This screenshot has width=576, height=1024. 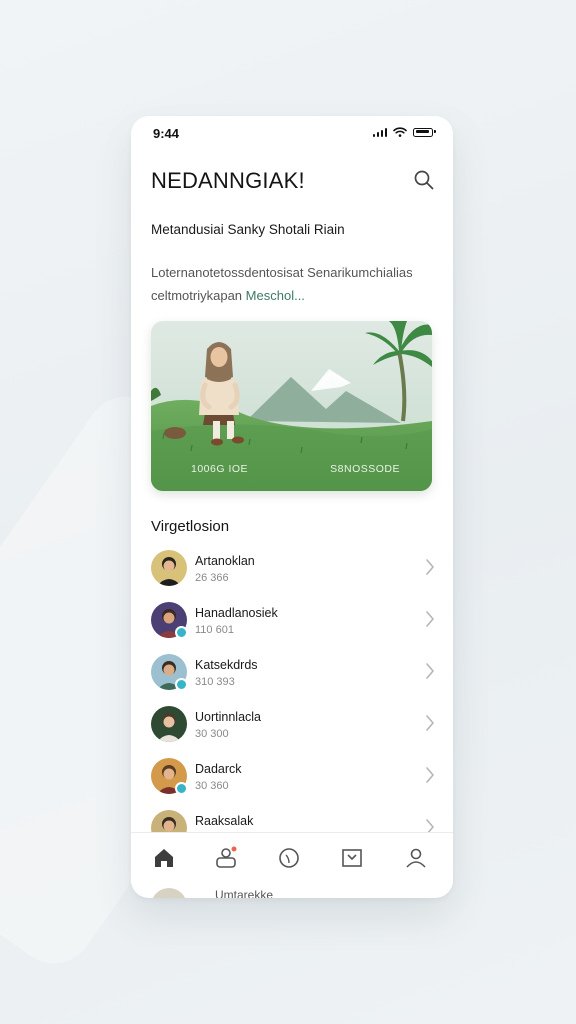 What do you see at coordinates (220, 469) in the screenshot?
I see `hero-caption-left: 1006G IOE` at bounding box center [220, 469].